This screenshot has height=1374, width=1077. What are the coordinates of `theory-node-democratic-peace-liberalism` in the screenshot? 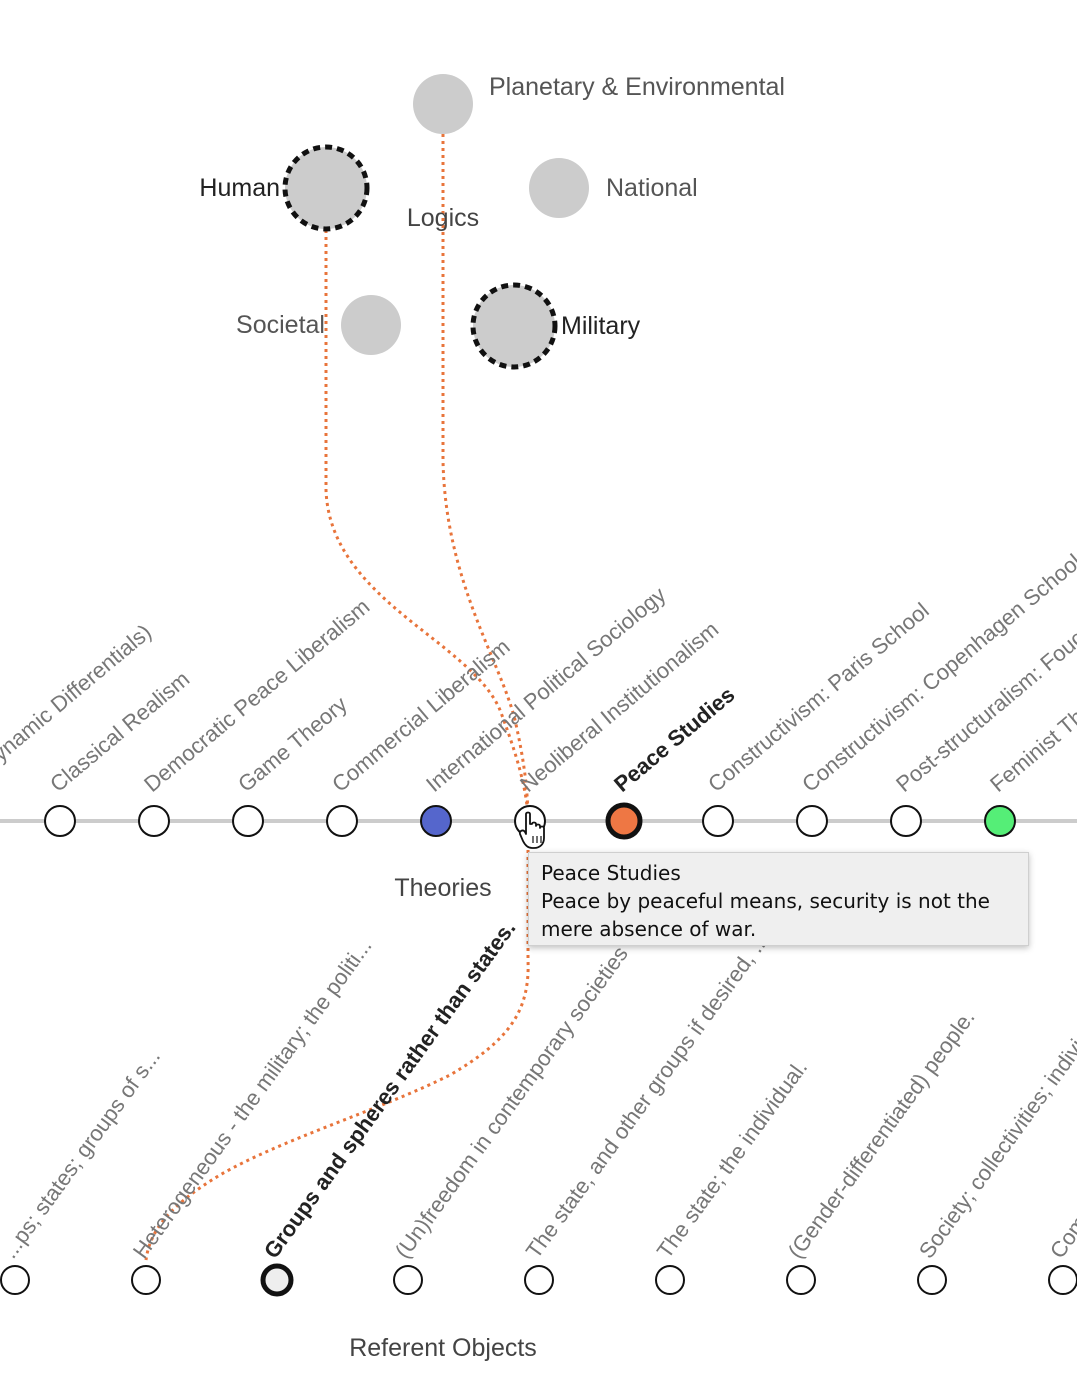 It's located at (154, 821).